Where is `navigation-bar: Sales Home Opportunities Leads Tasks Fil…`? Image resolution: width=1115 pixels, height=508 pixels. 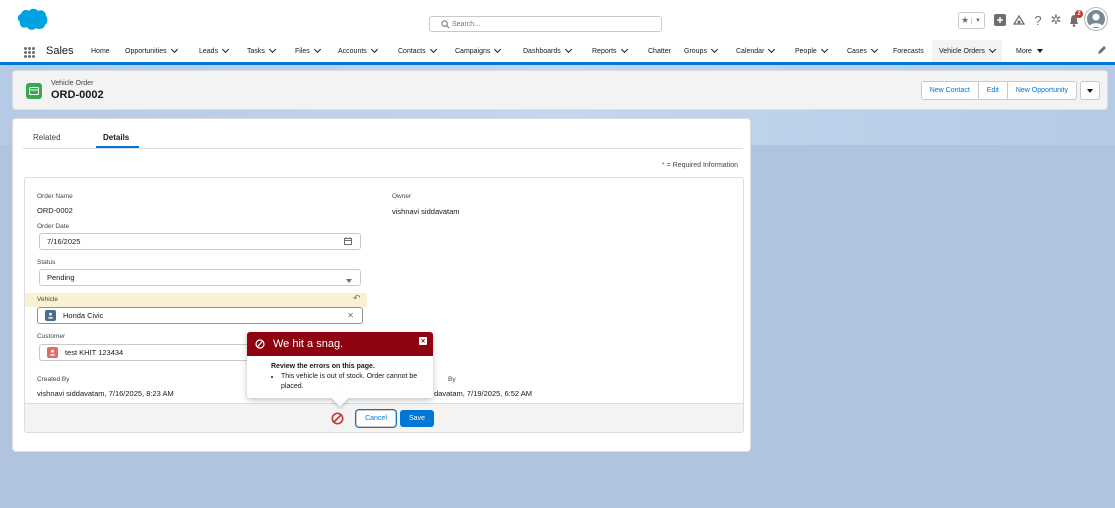 navigation-bar: Sales Home Opportunities Leads Tasks Fil… is located at coordinates (557, 52).